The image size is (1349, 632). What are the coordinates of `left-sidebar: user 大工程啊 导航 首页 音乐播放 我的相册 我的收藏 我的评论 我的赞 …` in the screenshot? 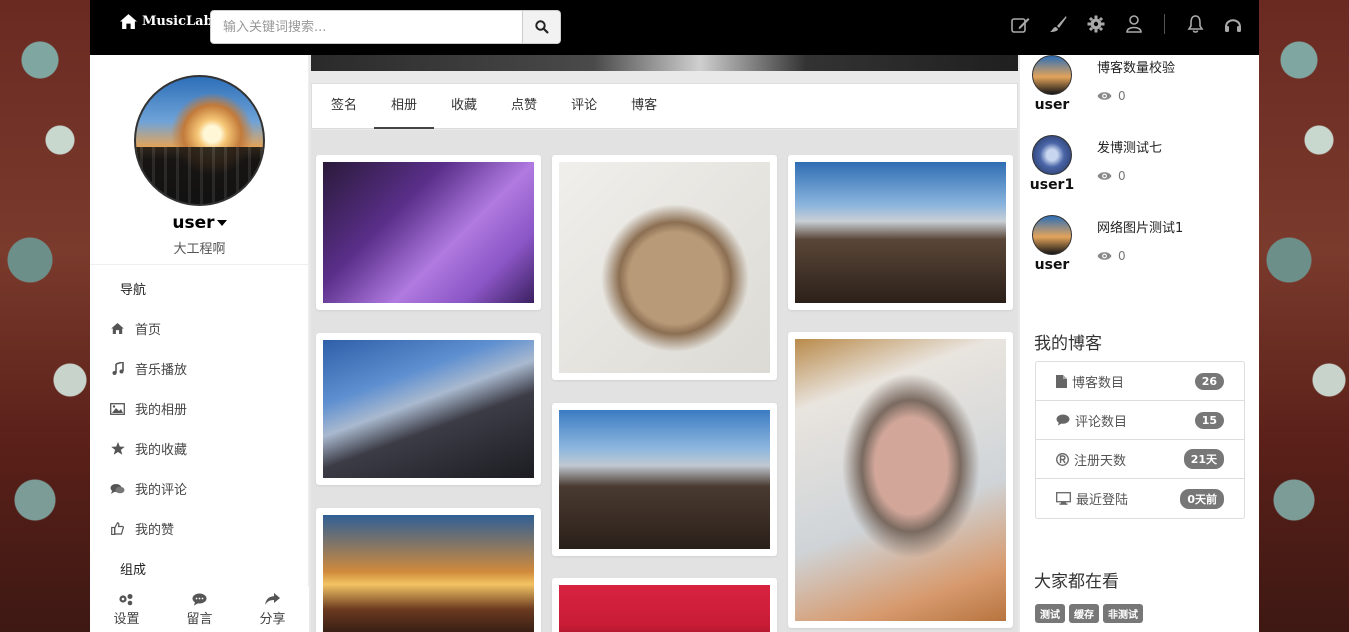 It's located at (199, 343).